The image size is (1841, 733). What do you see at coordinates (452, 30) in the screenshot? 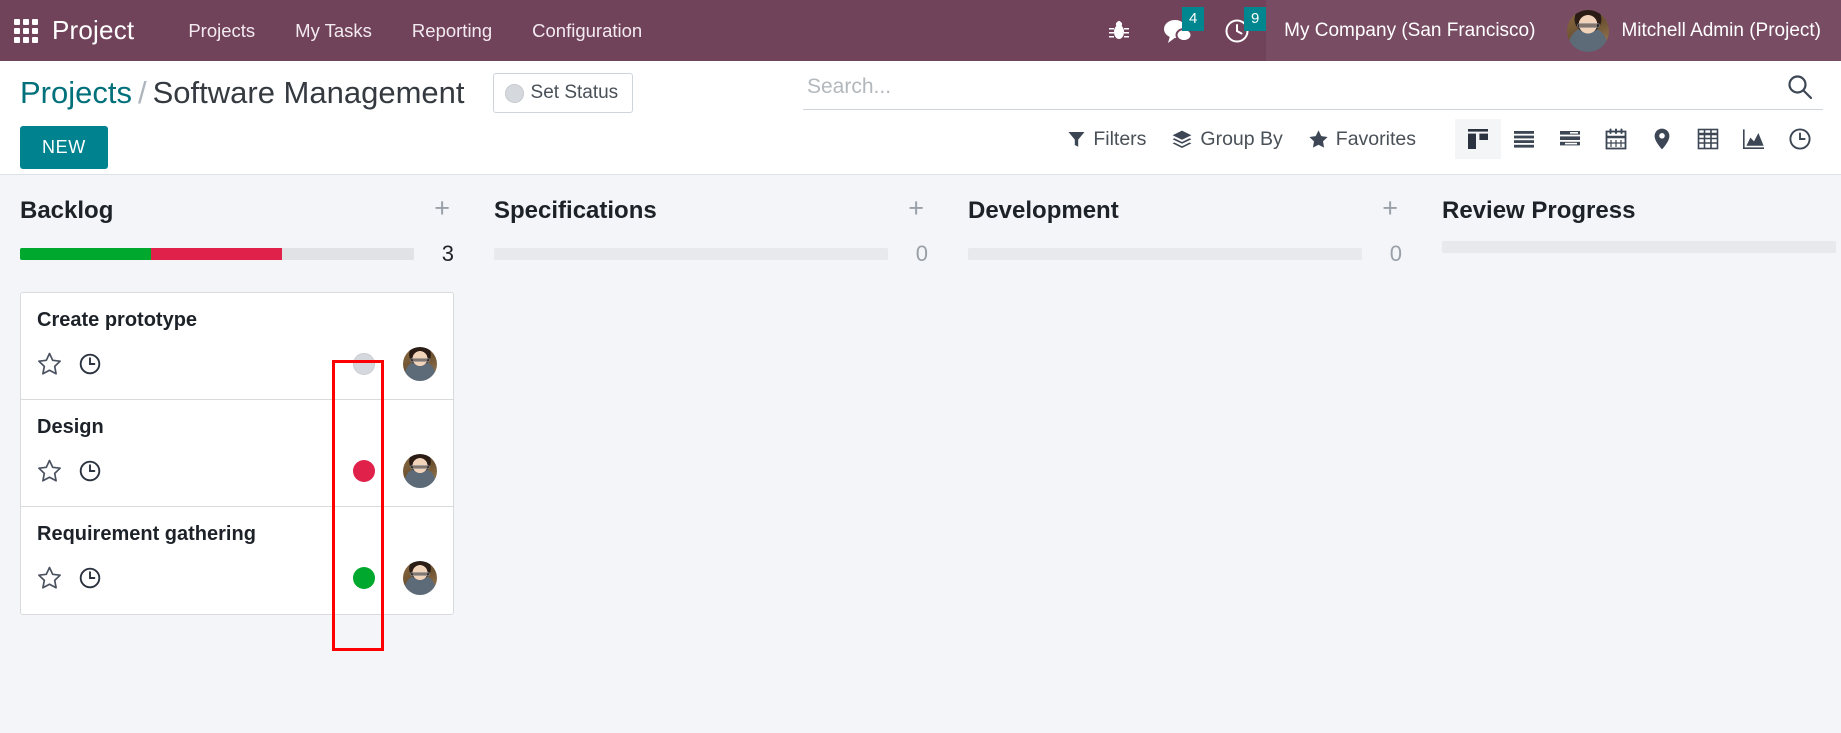
I see `nav-menu-reporting: Reporting` at bounding box center [452, 30].